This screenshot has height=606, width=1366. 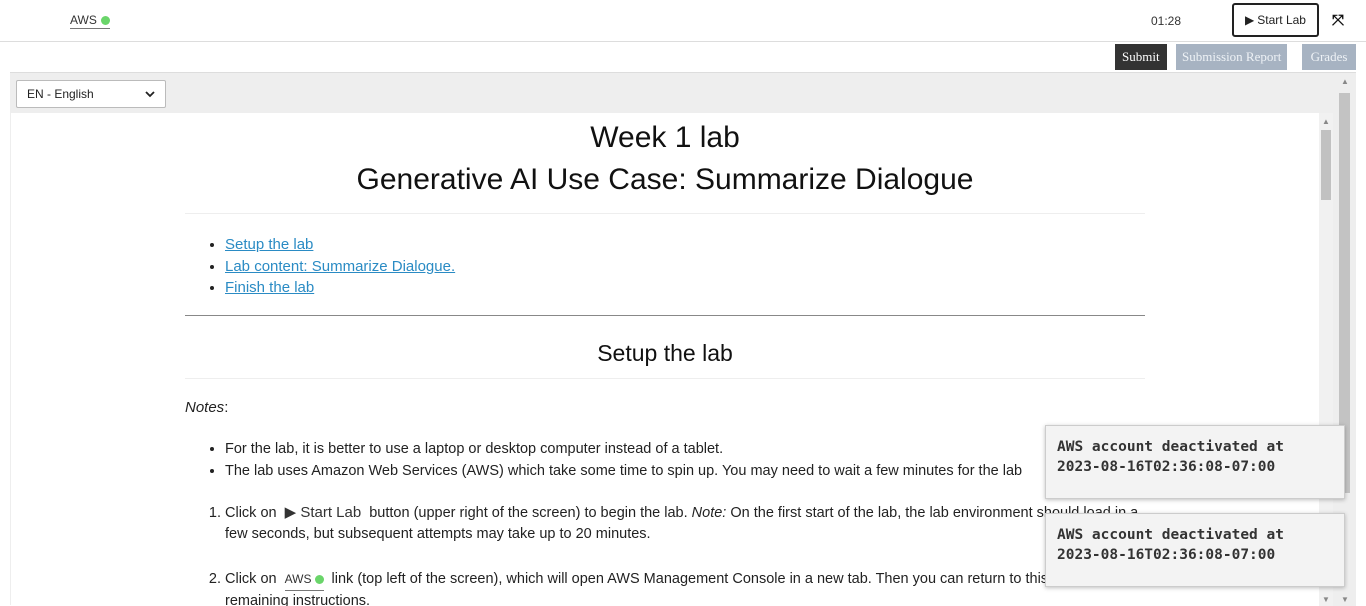 I want to click on grades-button: Grades, so click(x=1329, y=57).